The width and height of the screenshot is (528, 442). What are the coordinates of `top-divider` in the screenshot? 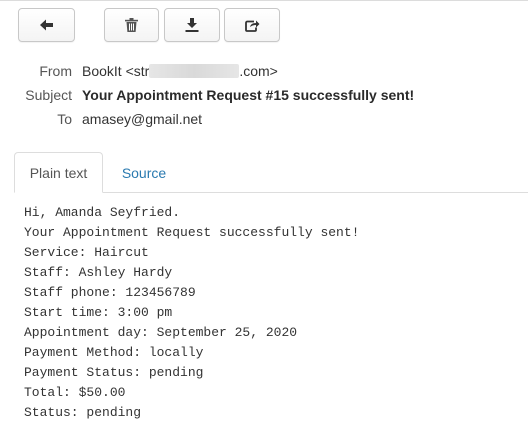 It's located at (264, 0).